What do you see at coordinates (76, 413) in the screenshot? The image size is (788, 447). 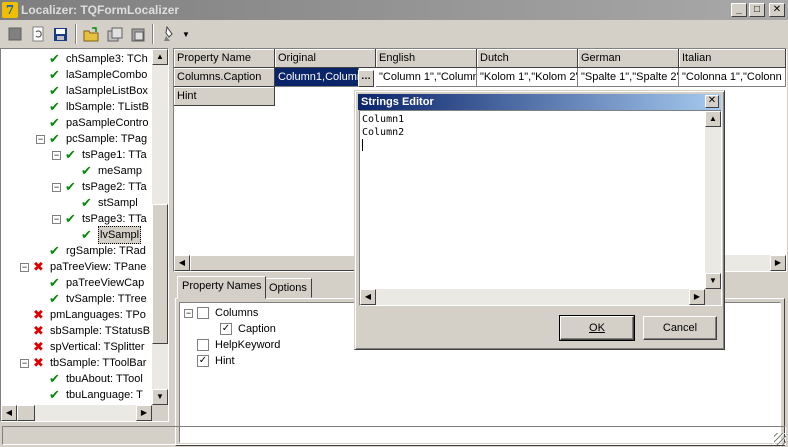 I see `tree-horizontal-scrollbar: ◀ ▶` at bounding box center [76, 413].